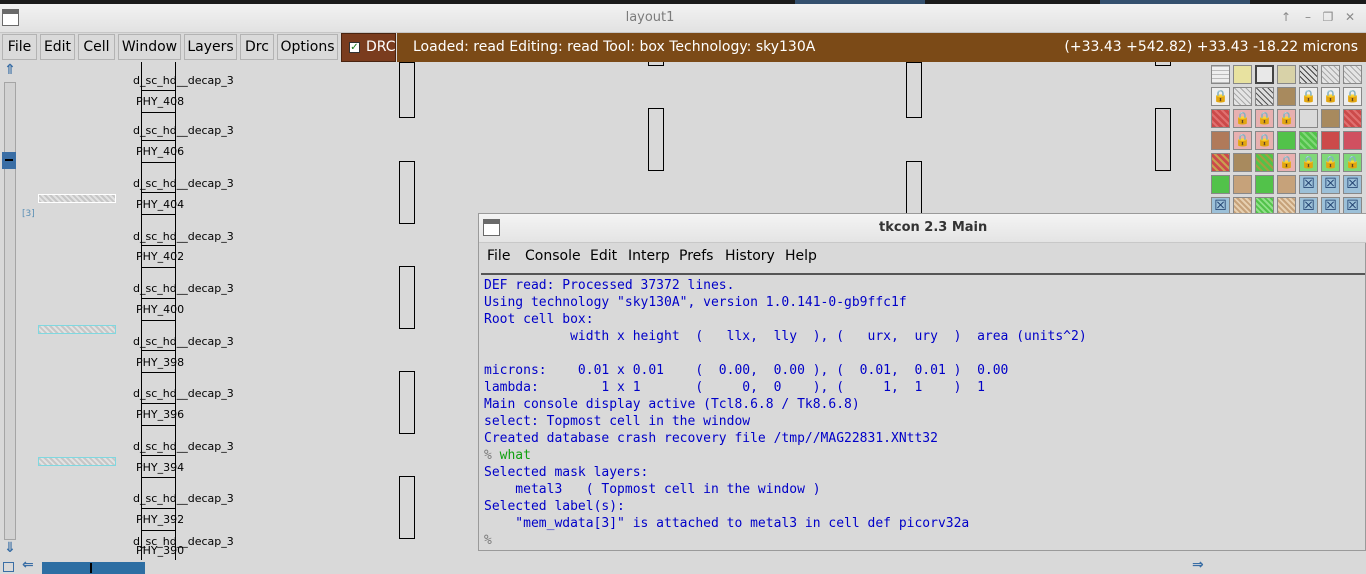 This screenshot has height=574, width=1366. I want to click on menu-layers: Layers, so click(210, 47).